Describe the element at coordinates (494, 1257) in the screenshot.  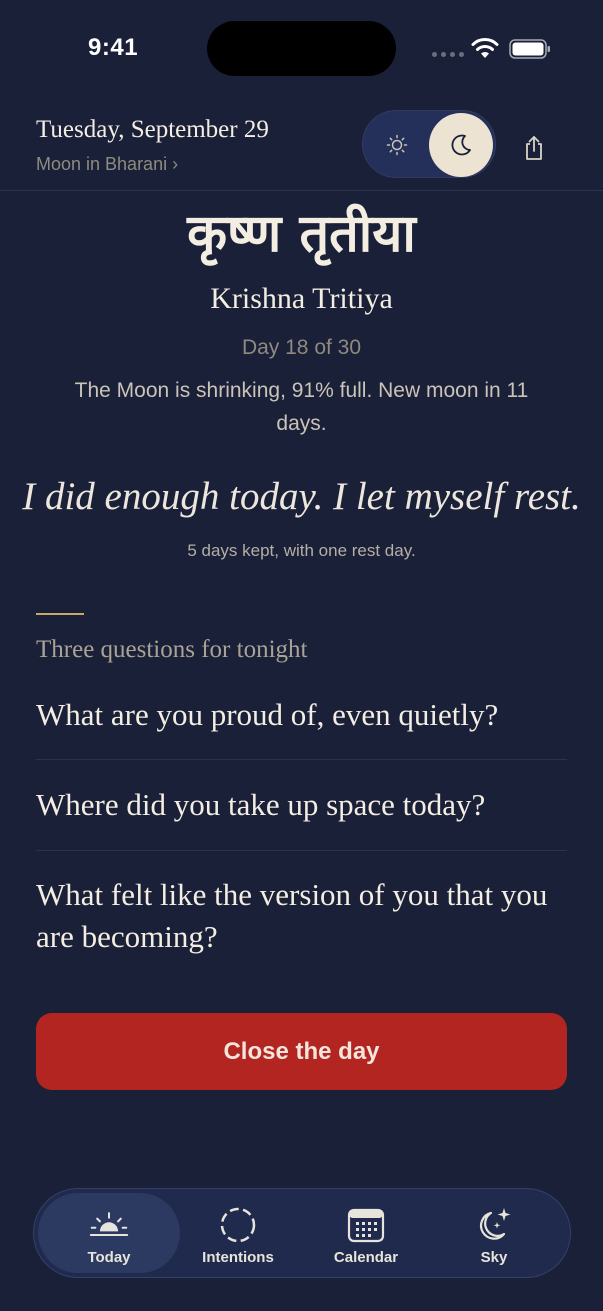
I see `tab-label: Sky` at that location.